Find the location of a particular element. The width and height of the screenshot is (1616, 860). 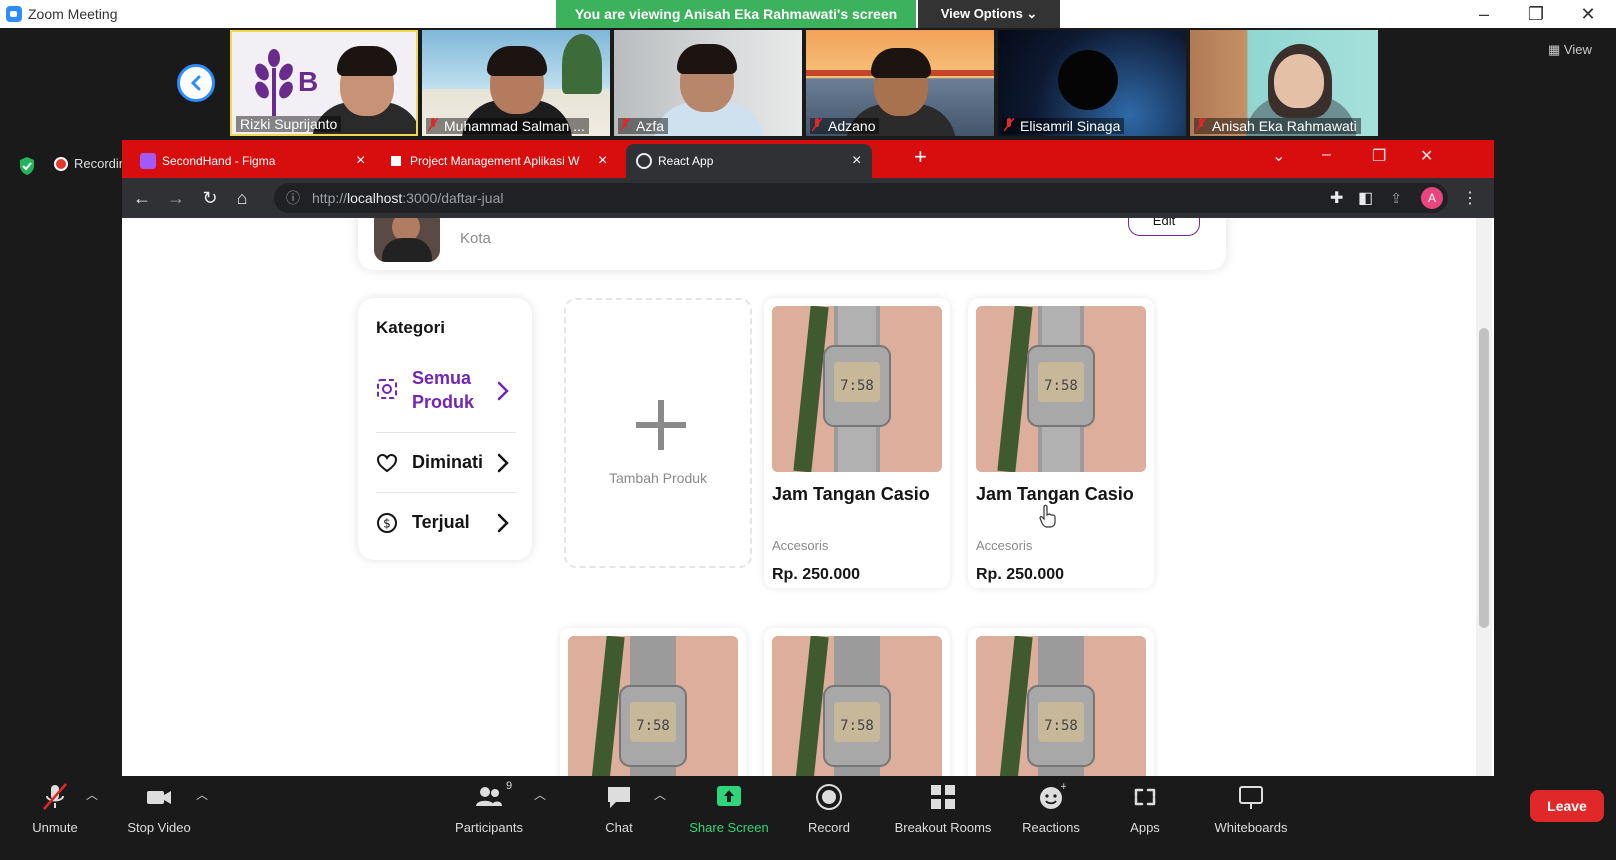

breakout-rooms-button: Breakout Rooms is located at coordinates (943, 815).